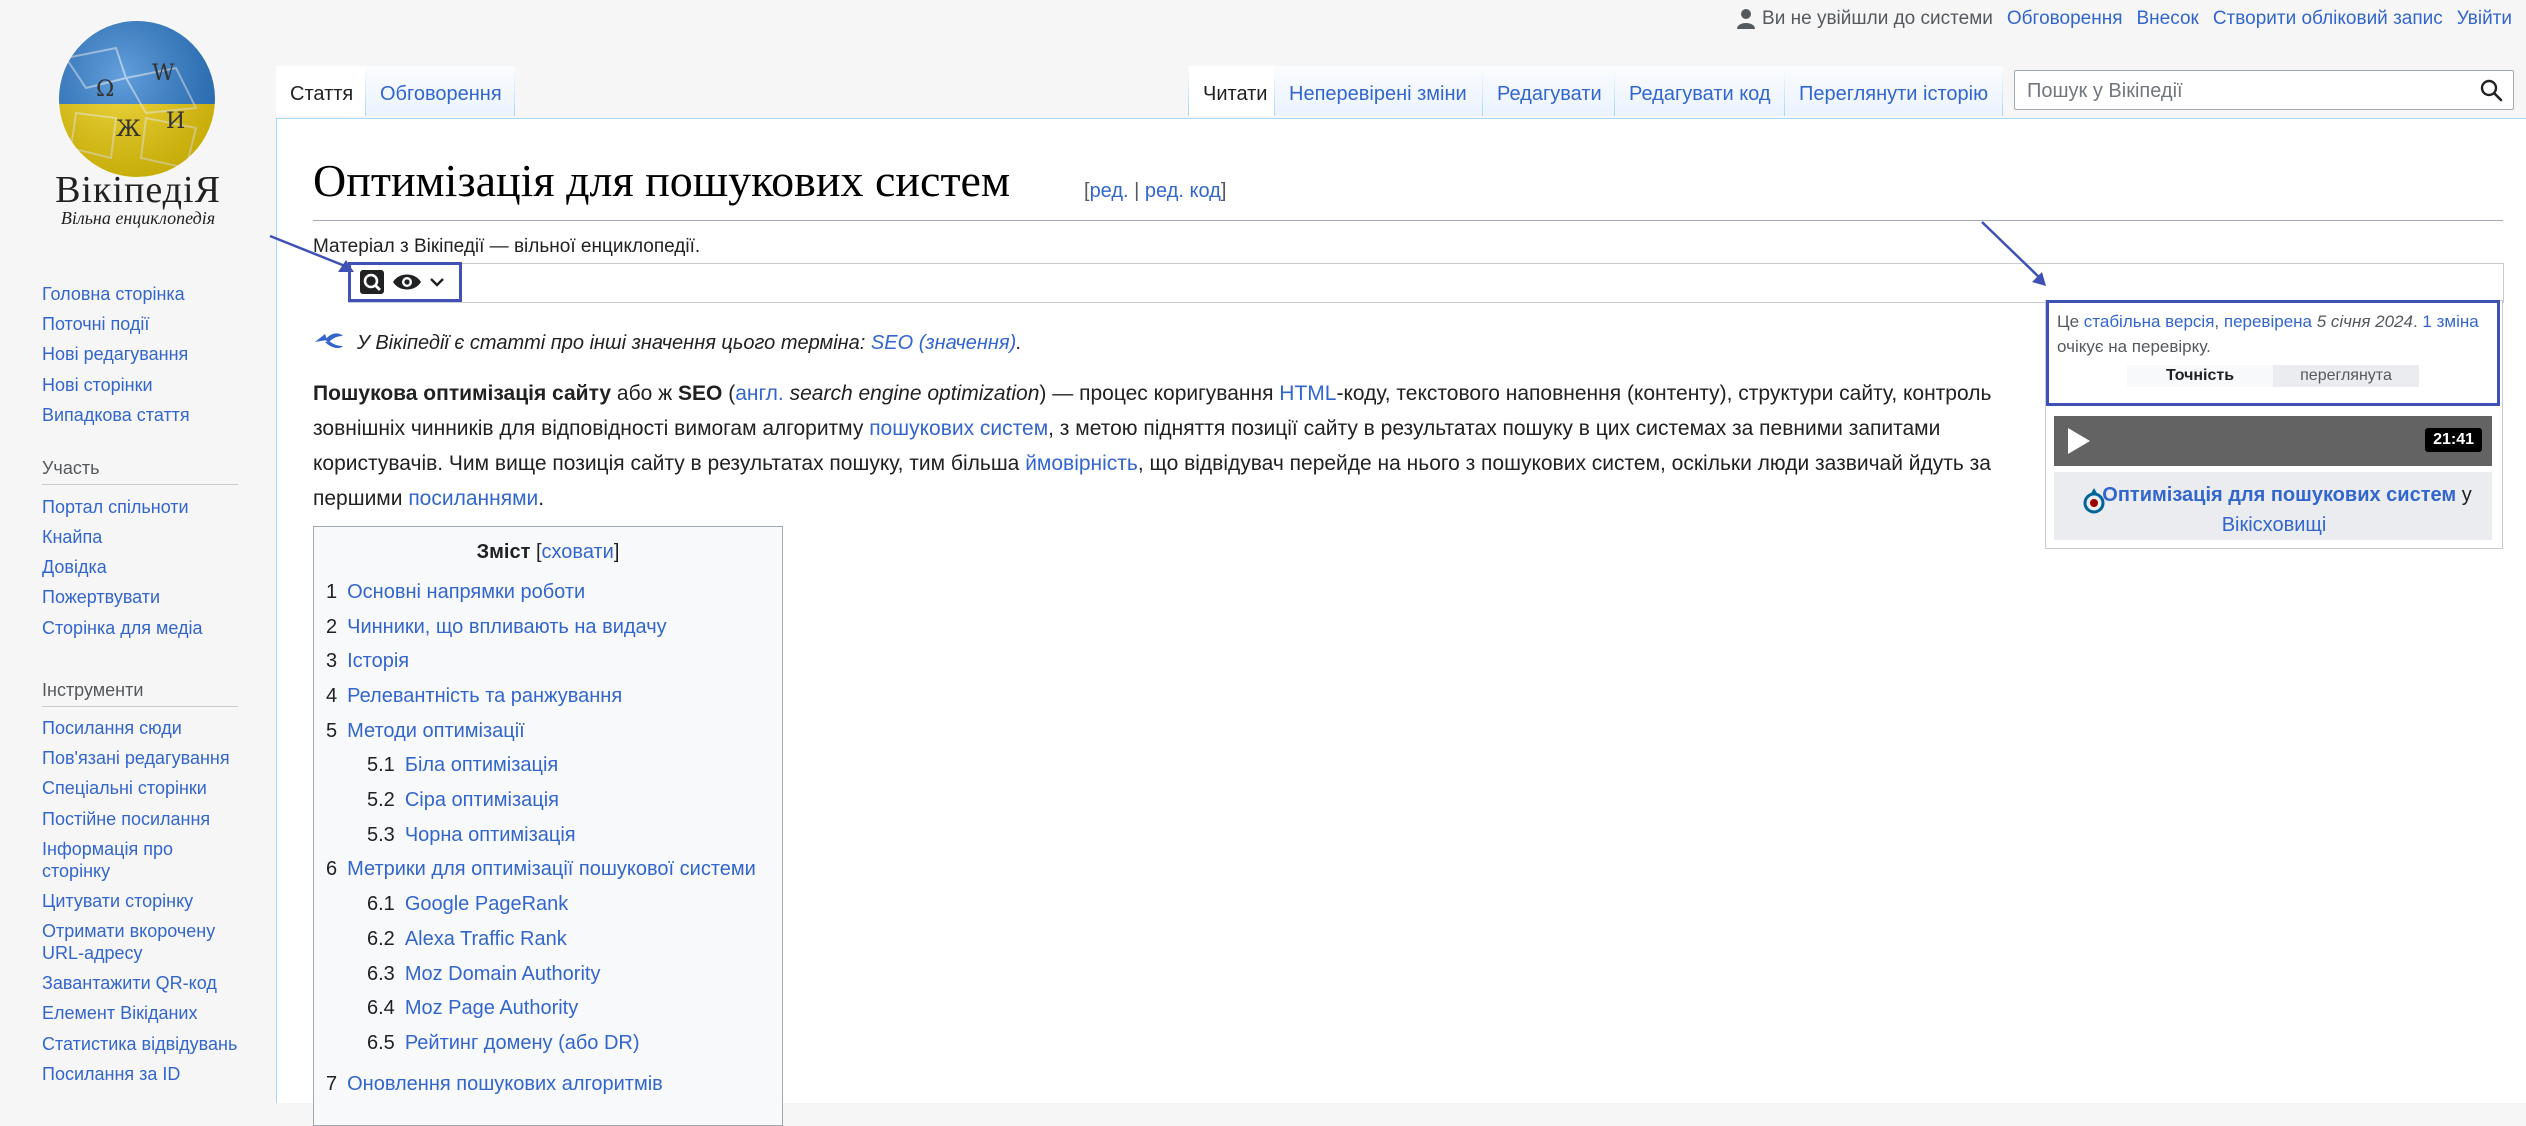 This screenshot has height=1126, width=2526. I want to click on toc-link: Google PageRank, so click(486, 904).